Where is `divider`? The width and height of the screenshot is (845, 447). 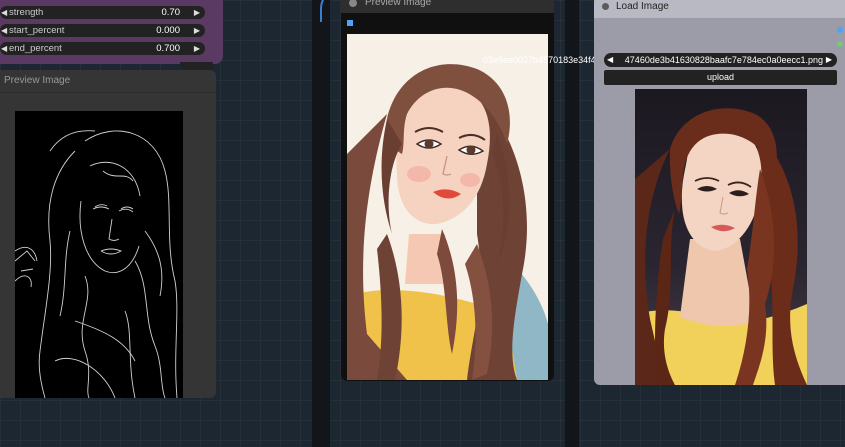
divider is located at coordinates (108, 92).